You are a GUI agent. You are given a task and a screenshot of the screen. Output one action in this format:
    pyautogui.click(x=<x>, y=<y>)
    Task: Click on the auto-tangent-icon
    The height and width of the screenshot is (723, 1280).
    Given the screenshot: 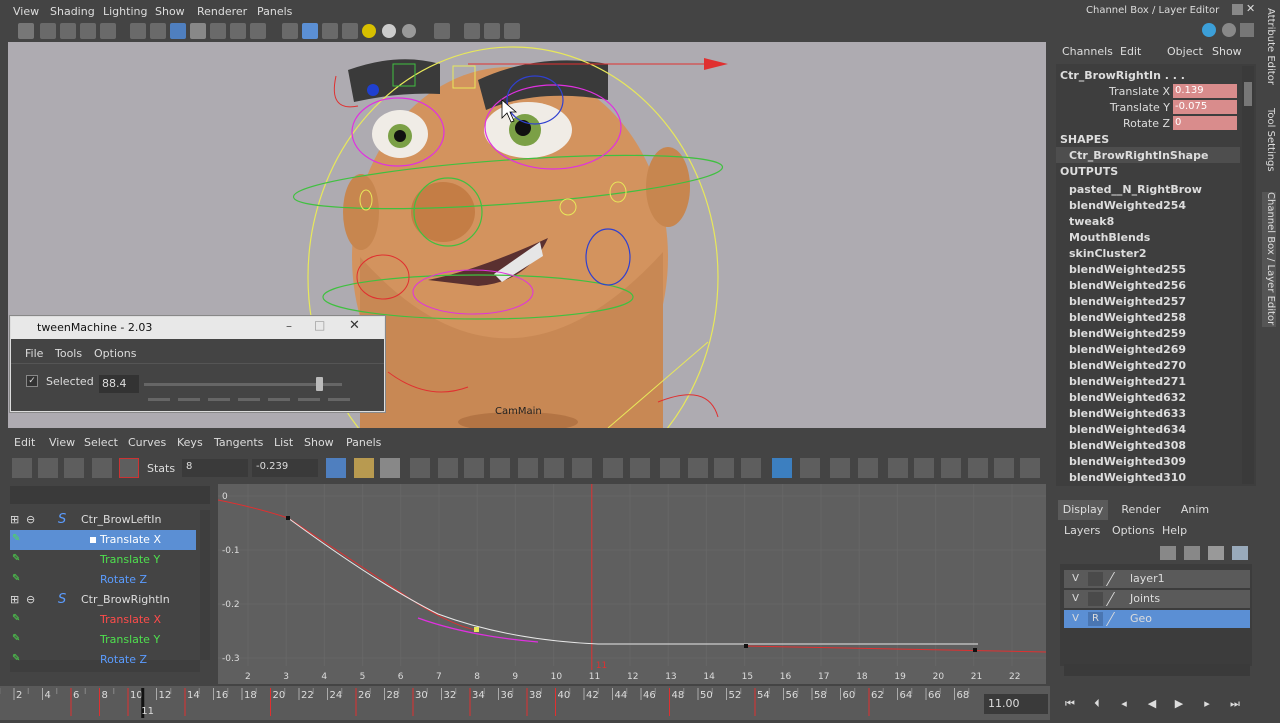 What is the action you would take?
    pyautogui.click(x=420, y=468)
    